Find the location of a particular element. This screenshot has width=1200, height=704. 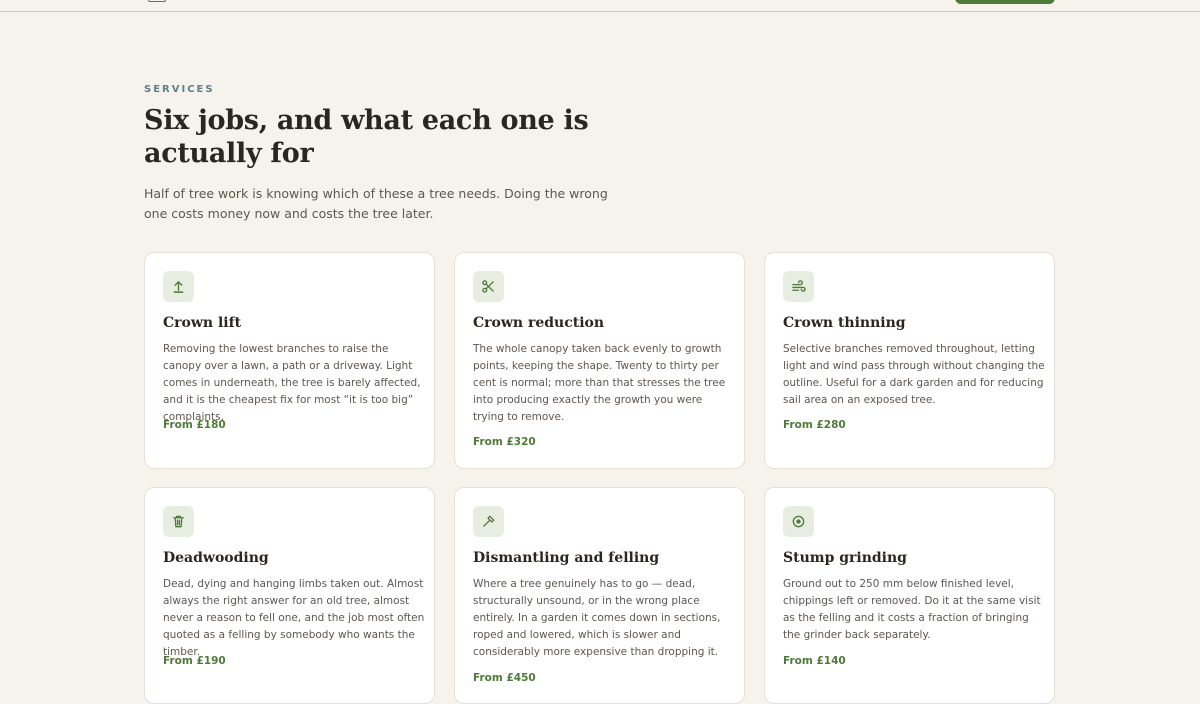

service-title: Deadwooding is located at coordinates (216, 558).